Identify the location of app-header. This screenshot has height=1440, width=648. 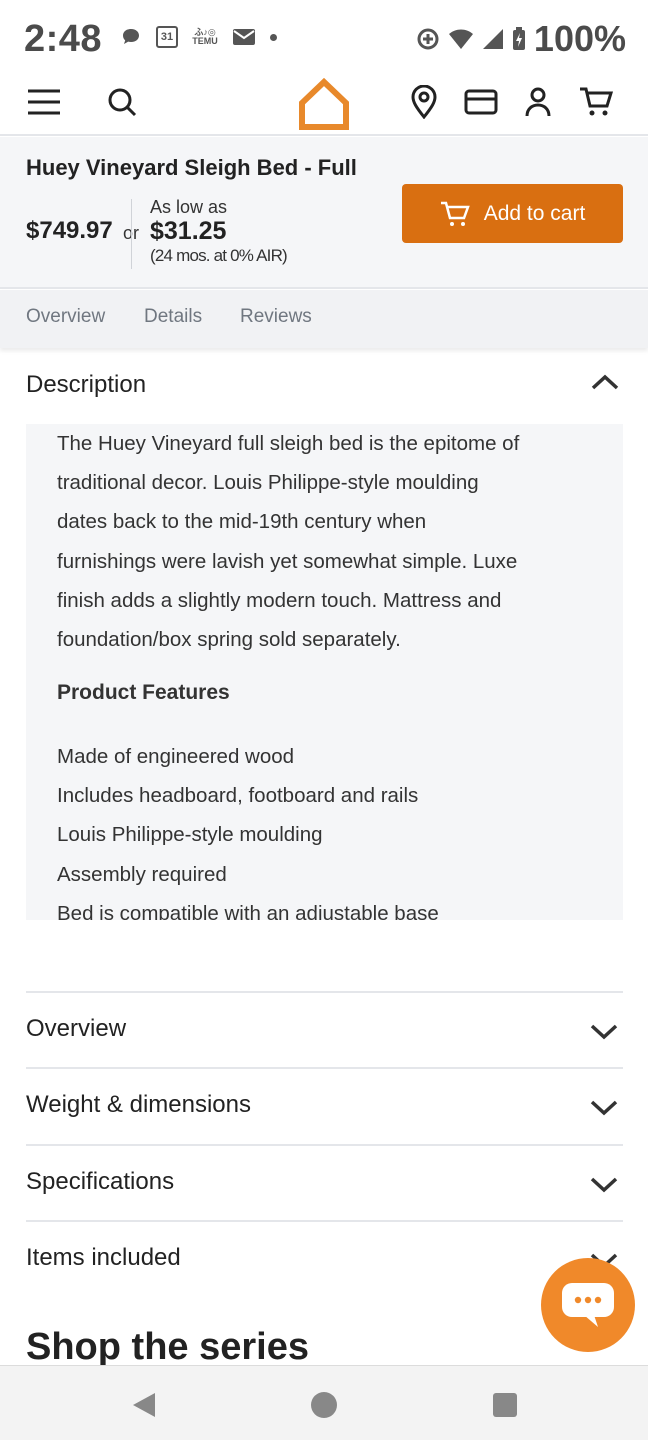
(324, 107).